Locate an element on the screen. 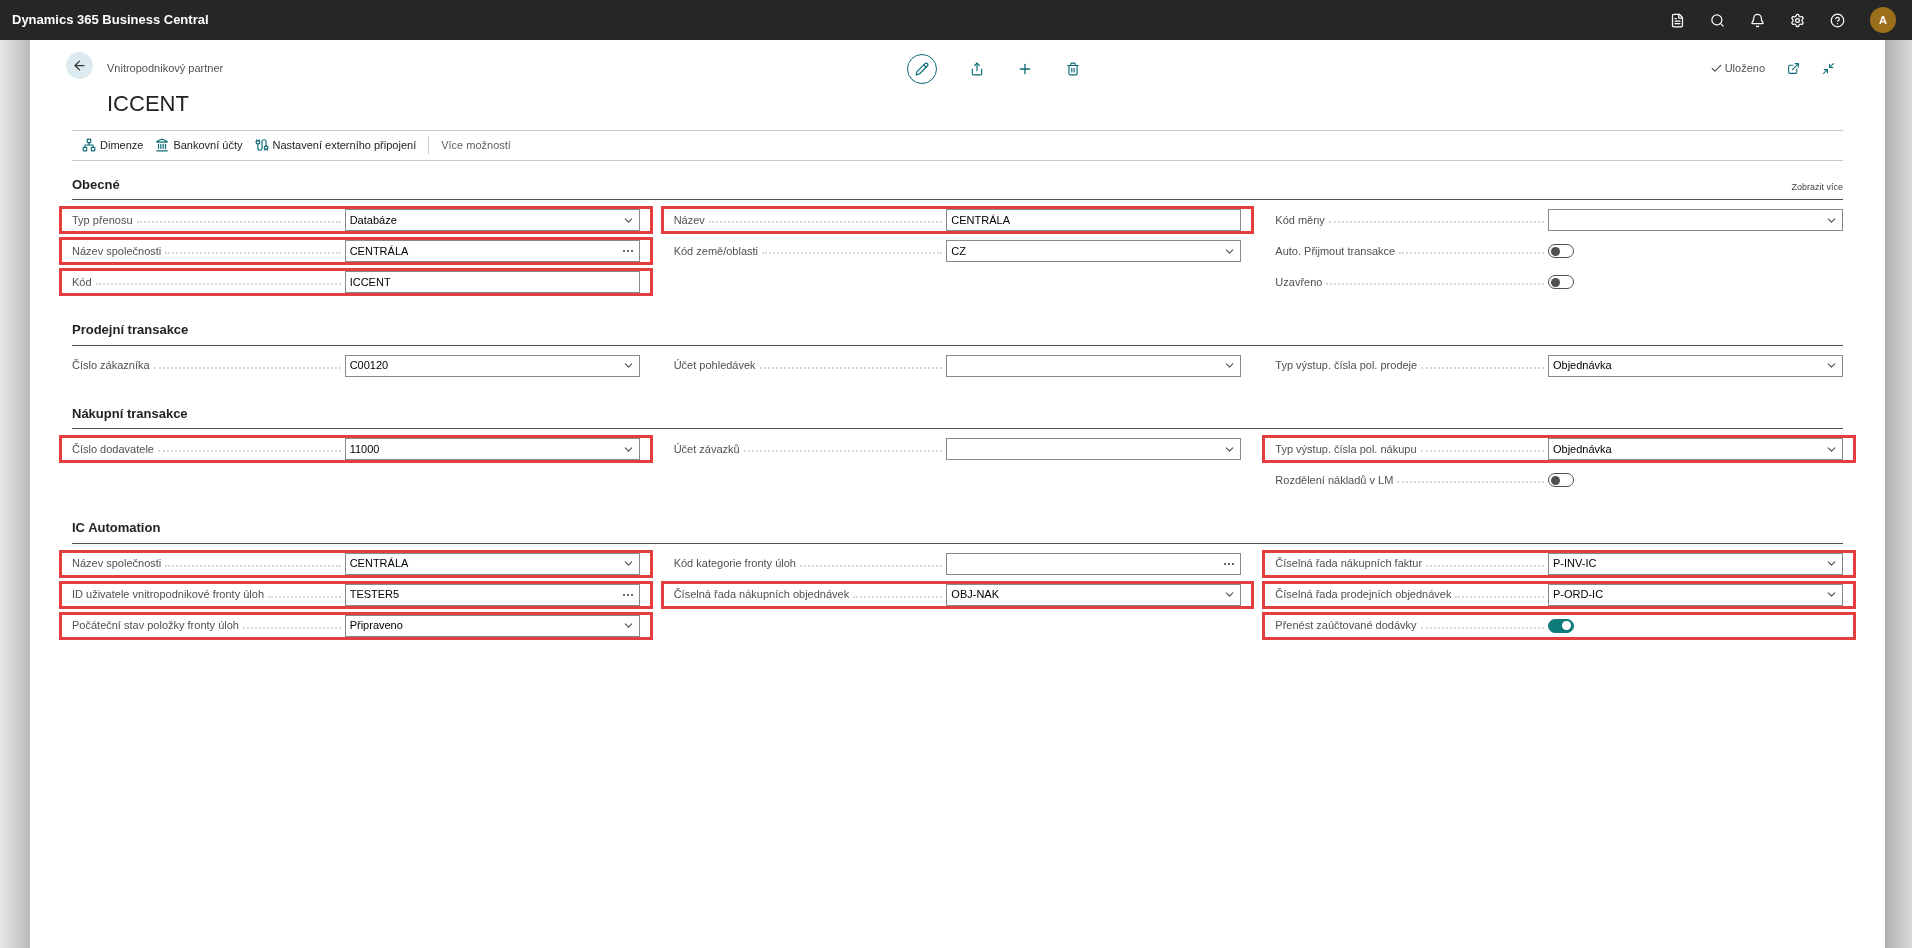 The height and width of the screenshot is (948, 1912). field-label: Název is located at coordinates (689, 220).